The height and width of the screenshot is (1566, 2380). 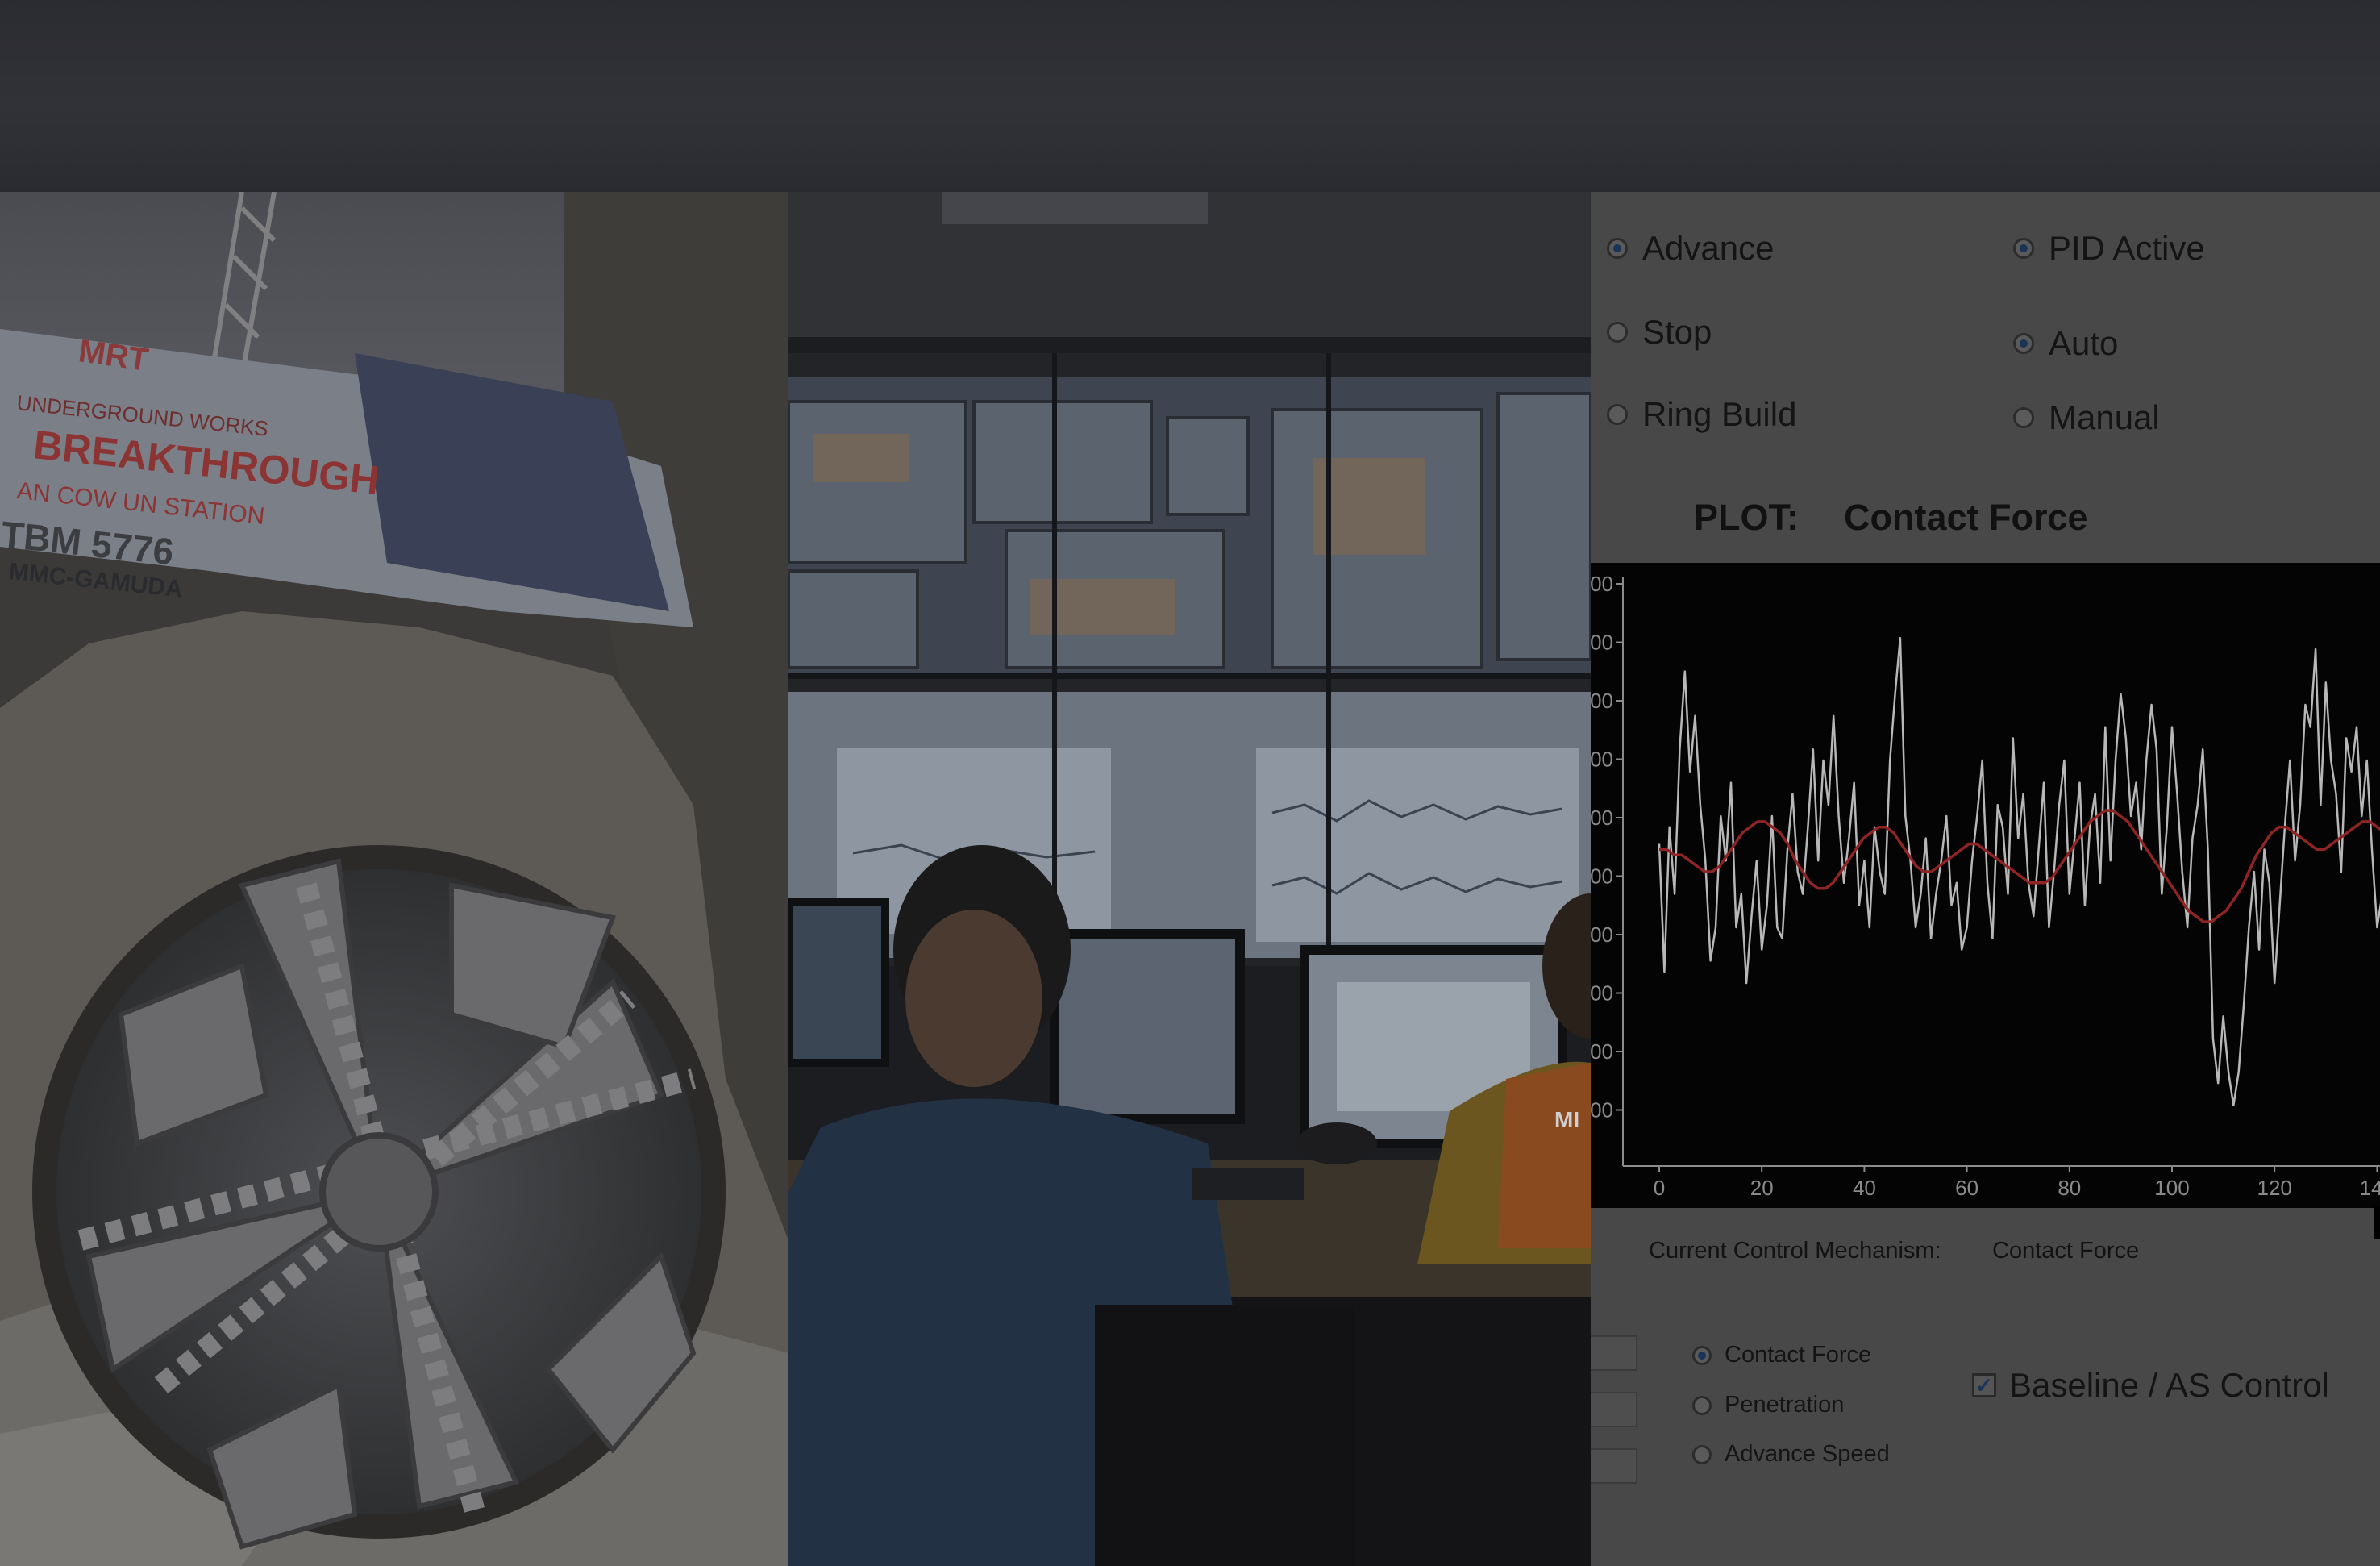 What do you see at coordinates (2084, 343) in the screenshot?
I see `control-auto-label: Auto` at bounding box center [2084, 343].